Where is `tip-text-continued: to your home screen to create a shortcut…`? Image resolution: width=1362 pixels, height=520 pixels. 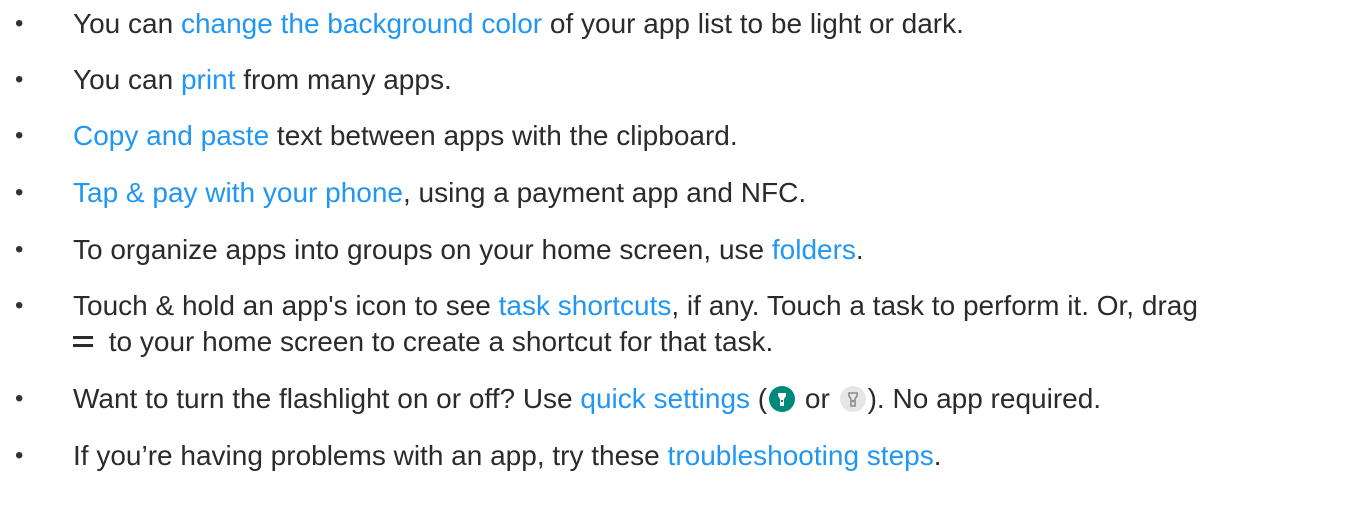 tip-text-continued: to your home screen to create a shortcut… is located at coordinates (423, 342).